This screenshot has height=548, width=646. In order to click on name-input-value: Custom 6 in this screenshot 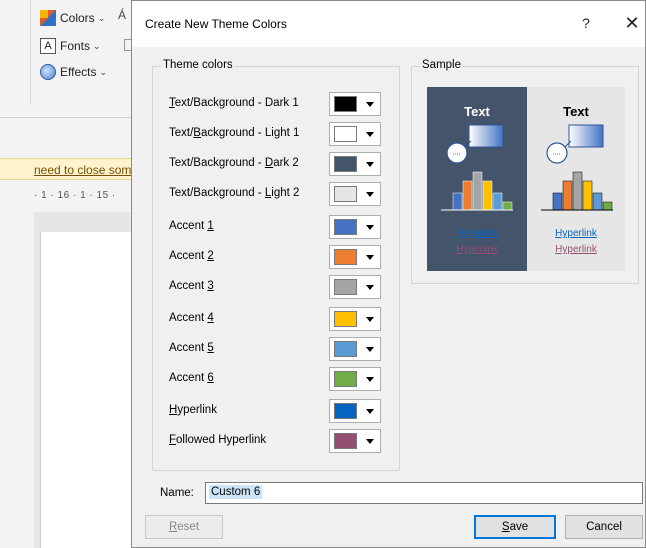, I will do `click(236, 492)`.